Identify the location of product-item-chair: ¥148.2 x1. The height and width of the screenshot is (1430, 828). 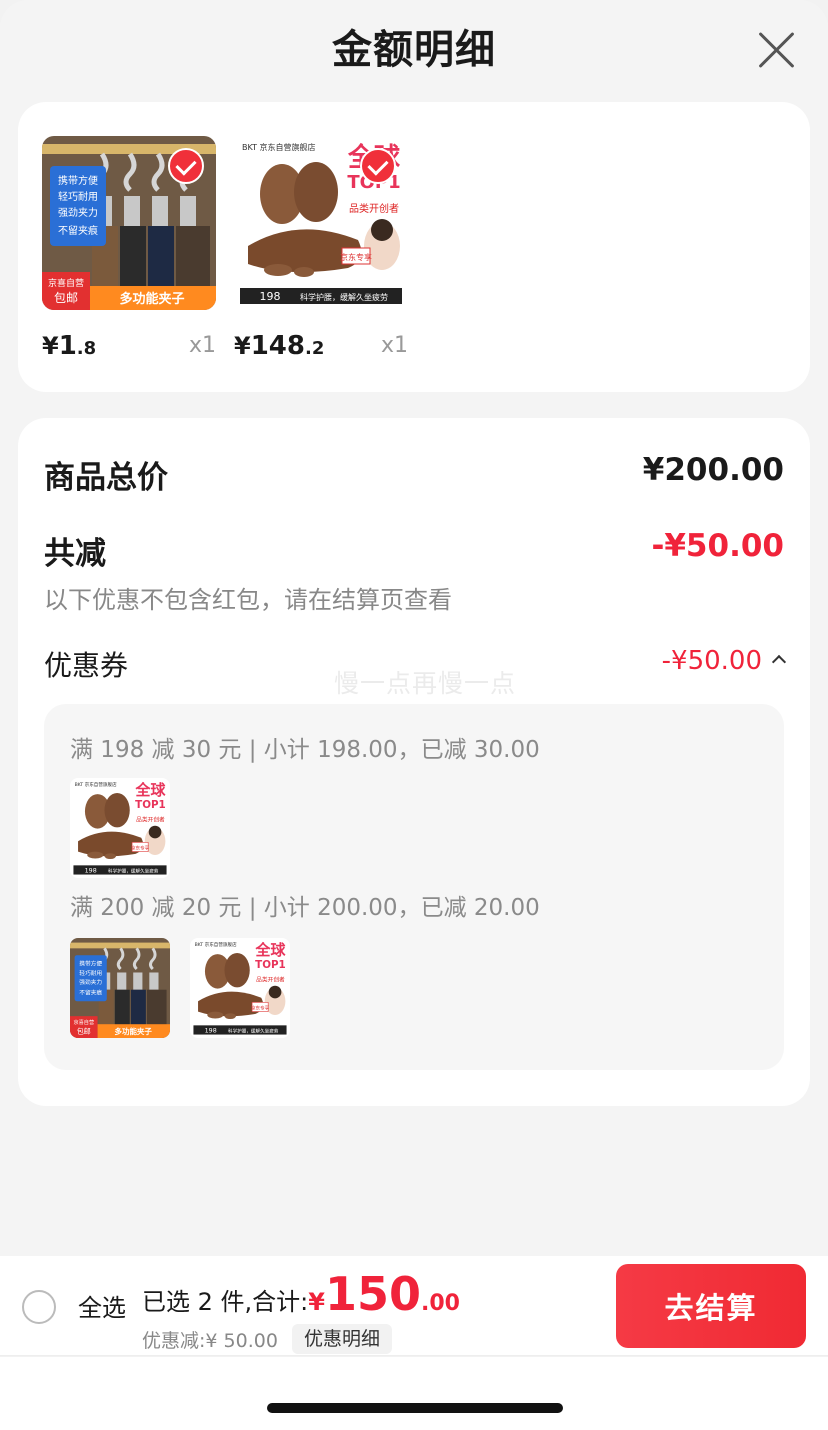
(321, 251).